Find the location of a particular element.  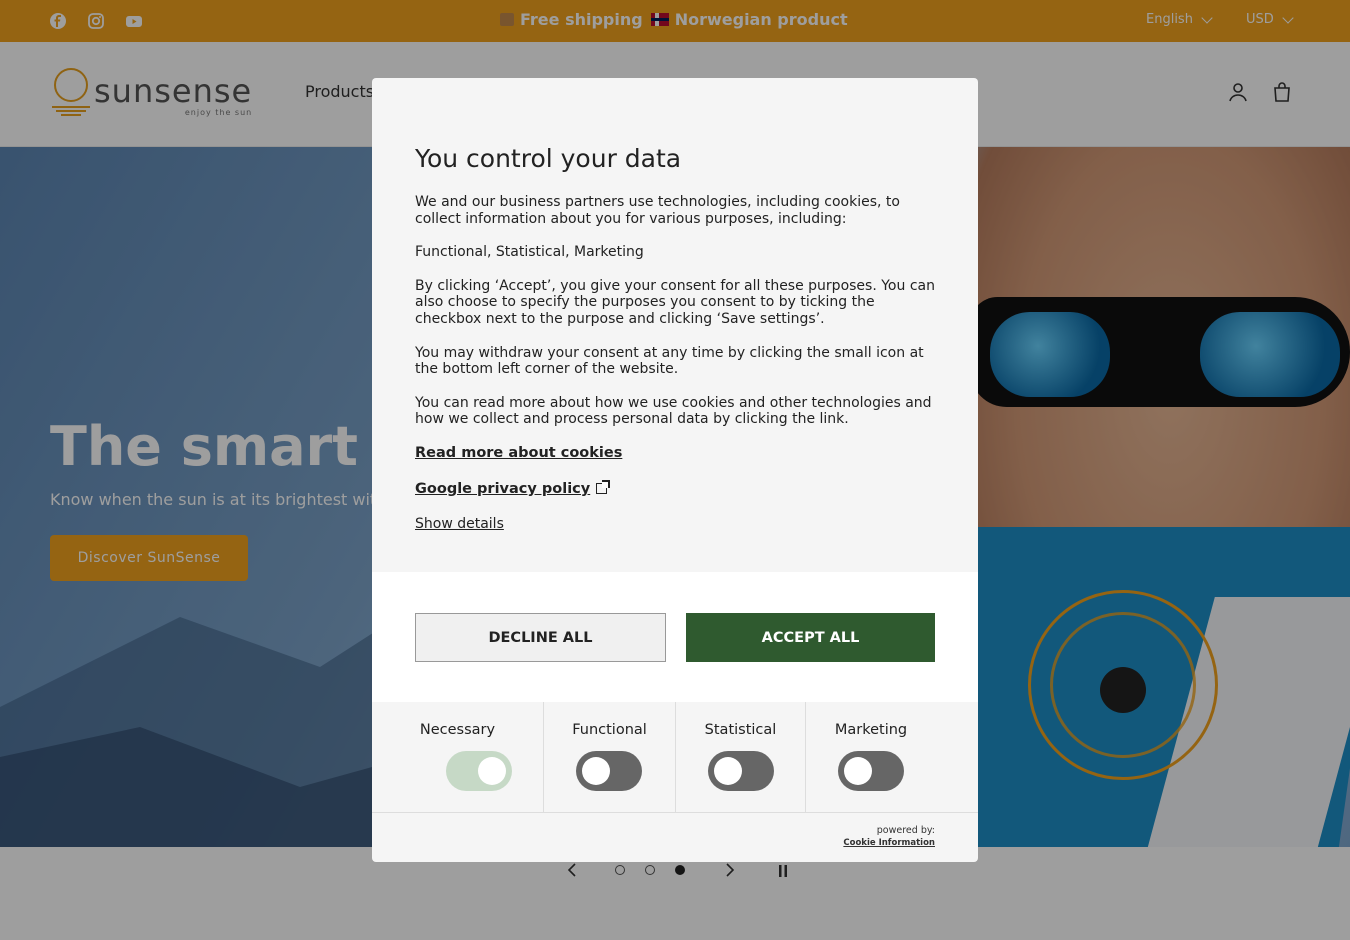

category-functional: Functional is located at coordinates (610, 757).